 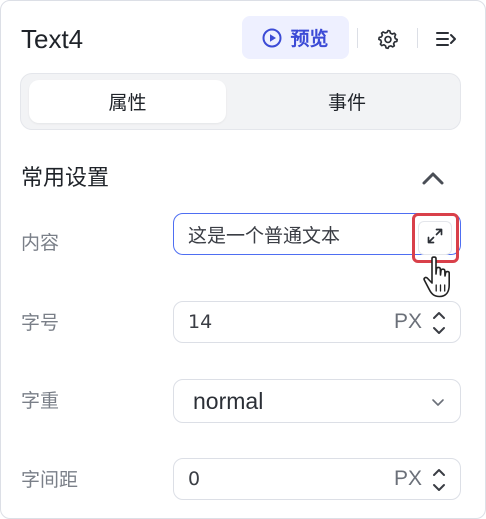 I want to click on font-size-input: 14 PX, so click(x=317, y=322).